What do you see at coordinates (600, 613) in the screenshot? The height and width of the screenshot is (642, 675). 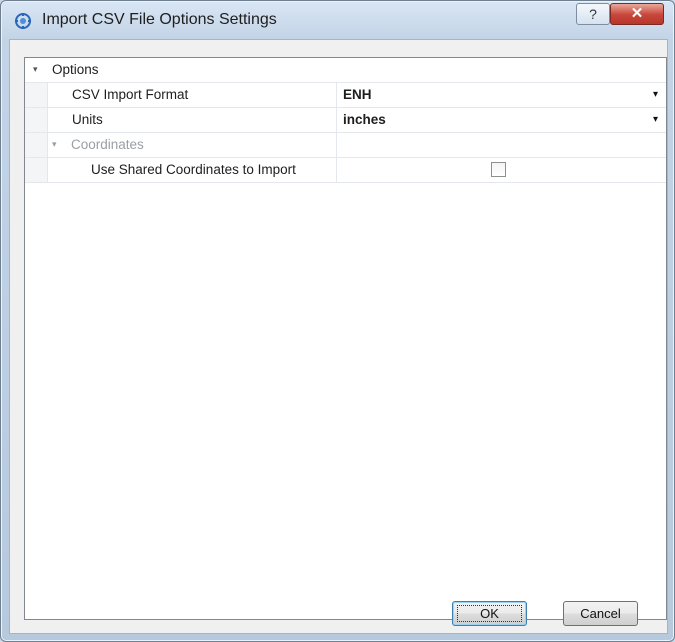 I see `cancel-button: Cancel` at bounding box center [600, 613].